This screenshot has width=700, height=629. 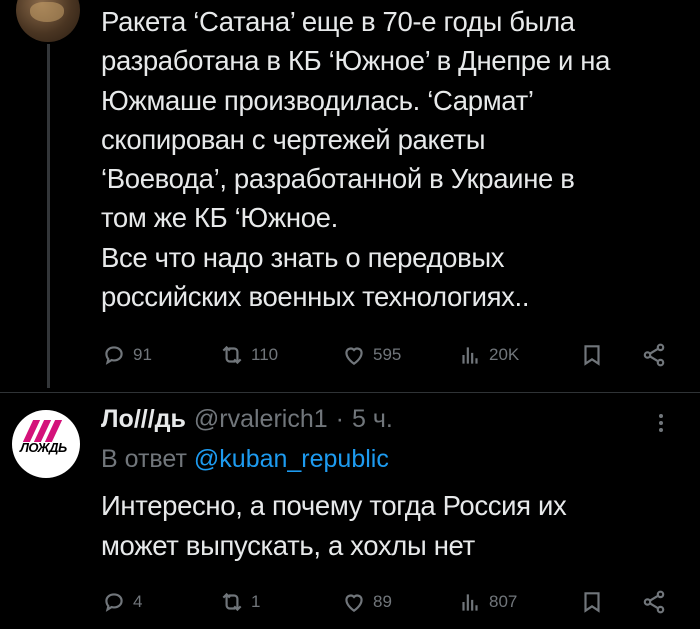 I want to click on avatar: ЛОЖДЬ, so click(x=46, y=444).